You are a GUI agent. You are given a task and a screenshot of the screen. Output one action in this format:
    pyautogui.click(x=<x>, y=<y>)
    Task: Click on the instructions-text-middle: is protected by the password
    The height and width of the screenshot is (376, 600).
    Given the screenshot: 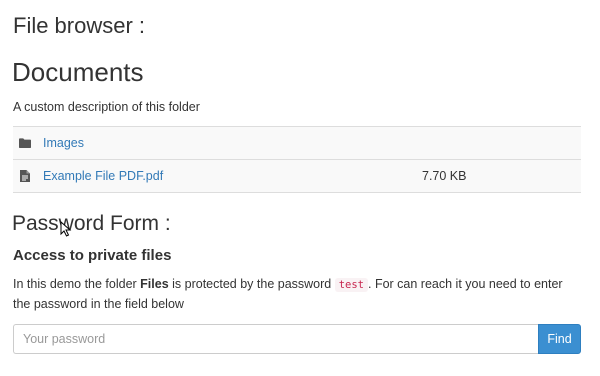 What is the action you would take?
    pyautogui.click(x=251, y=284)
    